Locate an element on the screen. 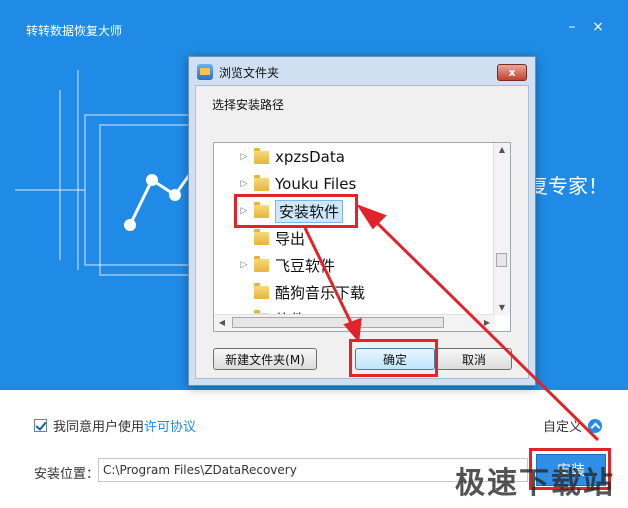  ok-button: 确定 is located at coordinates (395, 359).